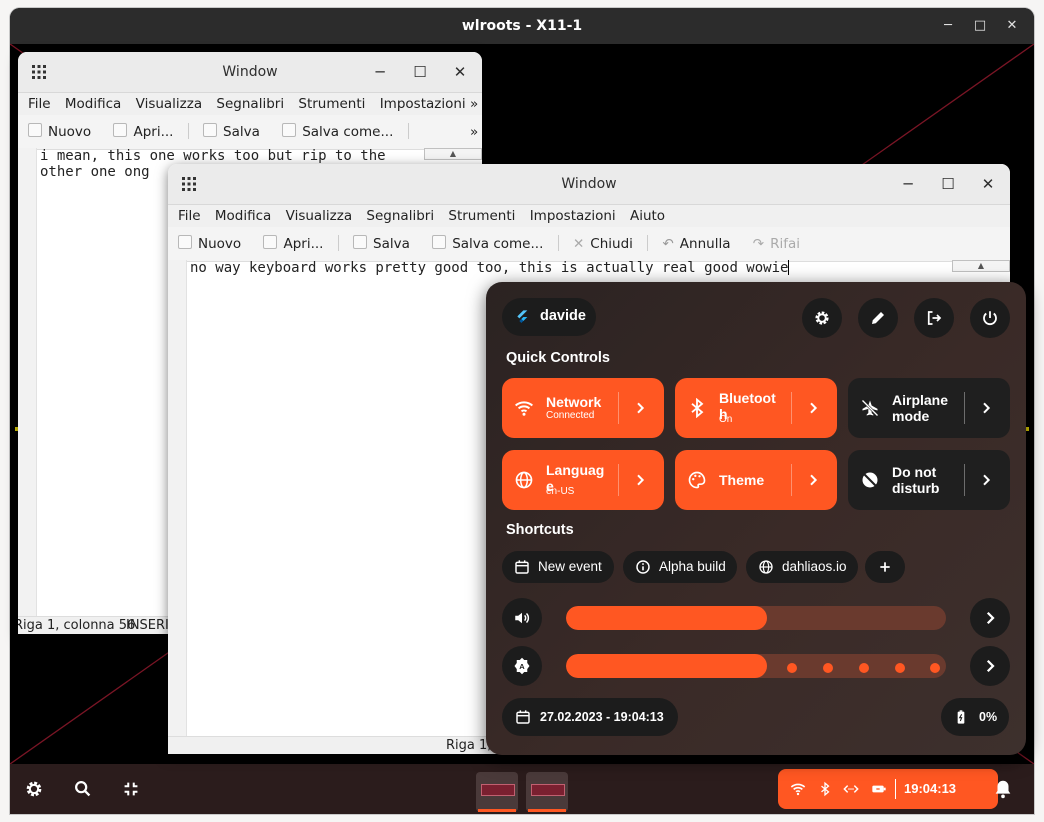 The height and width of the screenshot is (822, 1044). What do you see at coordinates (766, 567) in the screenshot?
I see `globe-icon` at bounding box center [766, 567].